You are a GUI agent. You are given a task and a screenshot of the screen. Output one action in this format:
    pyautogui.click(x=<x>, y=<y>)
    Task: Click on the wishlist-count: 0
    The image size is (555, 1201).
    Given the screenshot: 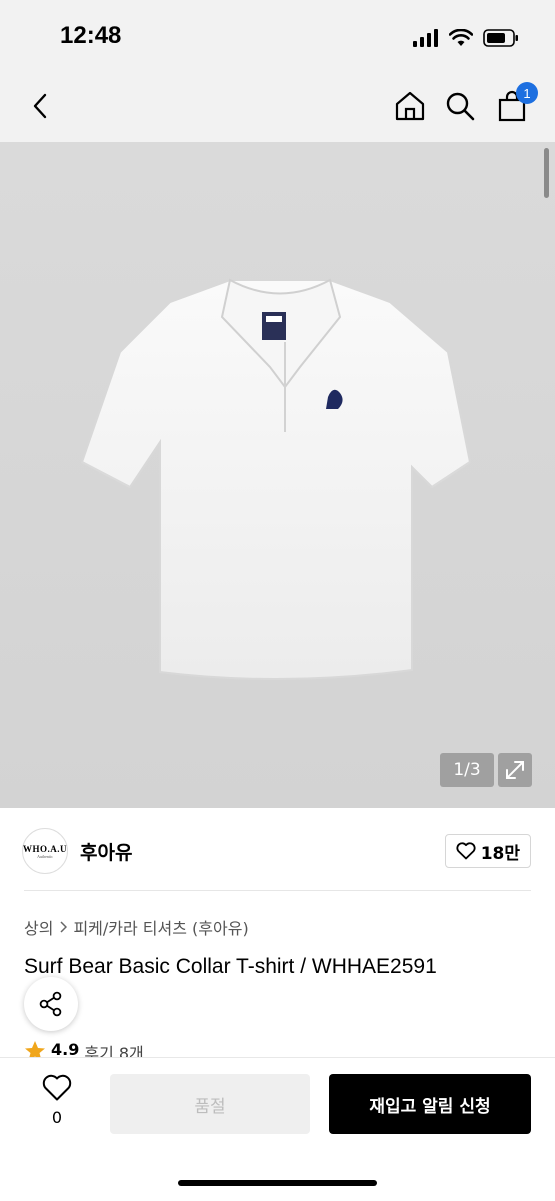 What is the action you would take?
    pyautogui.click(x=57, y=1117)
    